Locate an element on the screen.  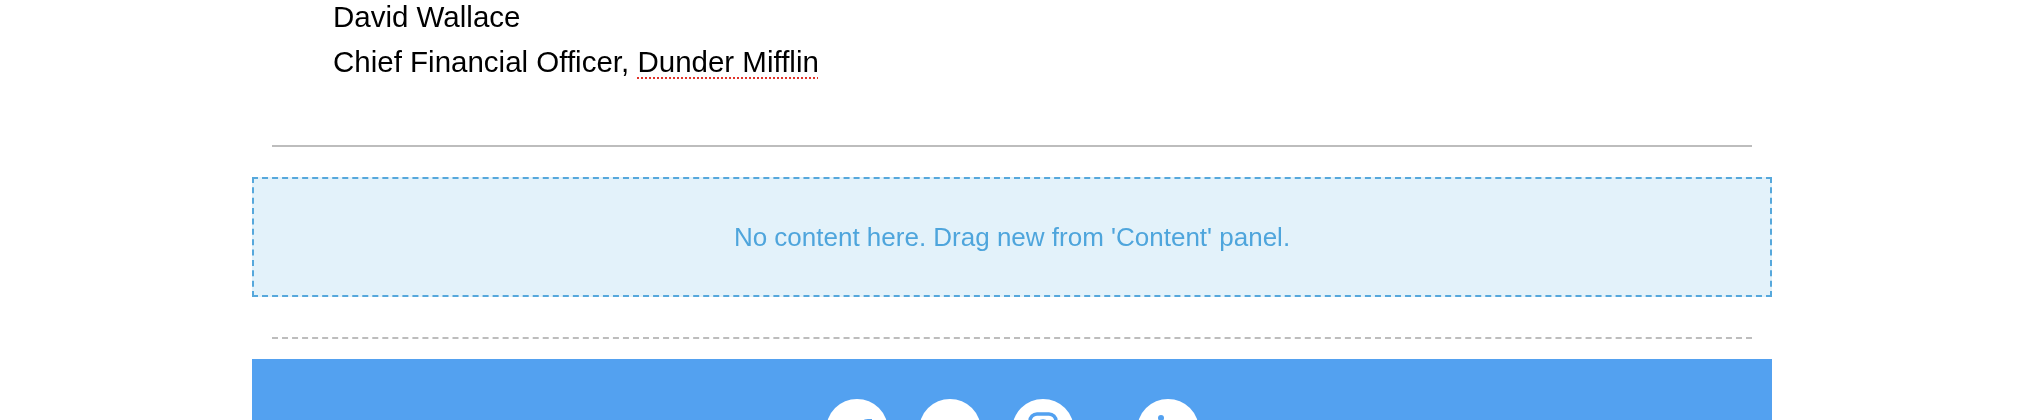
drop-zone-message: No content here. Drag new from 'Content' panel. is located at coordinates (1012, 237).